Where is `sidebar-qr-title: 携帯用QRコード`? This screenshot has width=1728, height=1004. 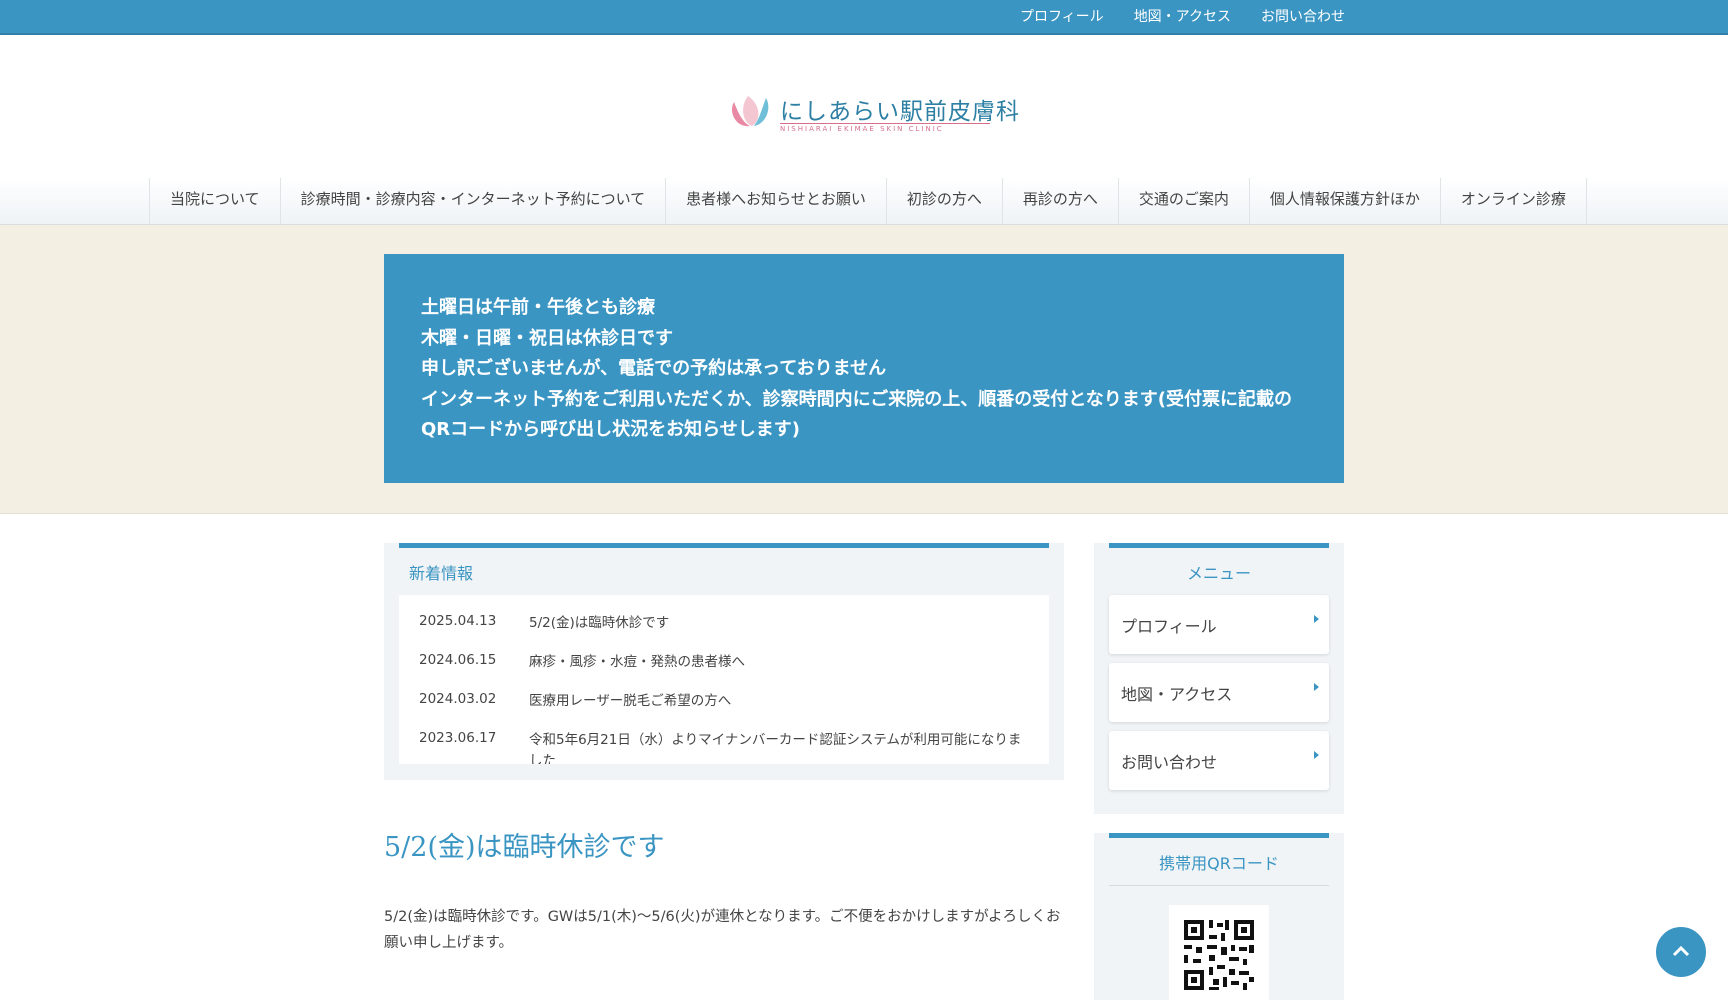
sidebar-qr-title: 携帯用QRコード is located at coordinates (1219, 863).